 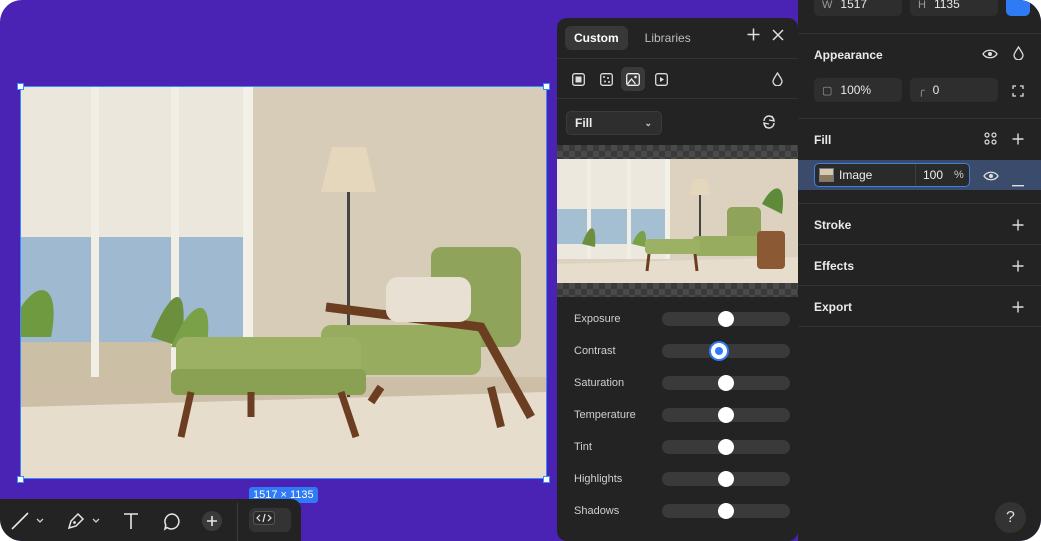 I want to click on saturation-slider, so click(x=726, y=383).